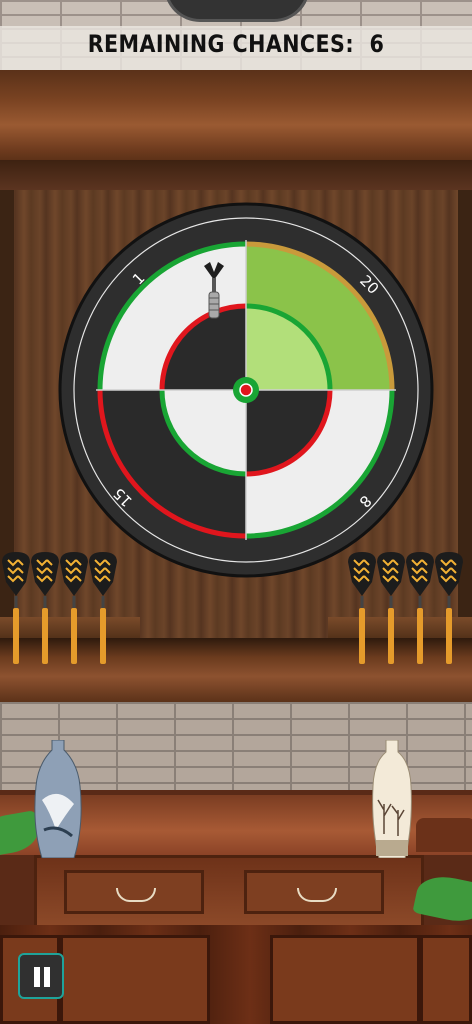  Describe the element at coordinates (37, 977) in the screenshot. I see `pause-icon` at that location.